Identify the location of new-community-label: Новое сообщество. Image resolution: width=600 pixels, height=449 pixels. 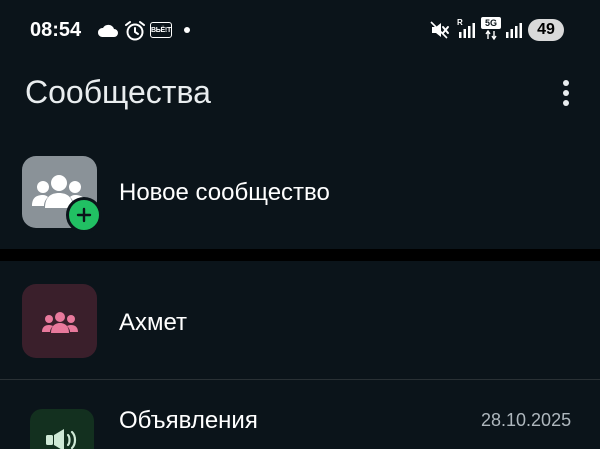
(224, 192).